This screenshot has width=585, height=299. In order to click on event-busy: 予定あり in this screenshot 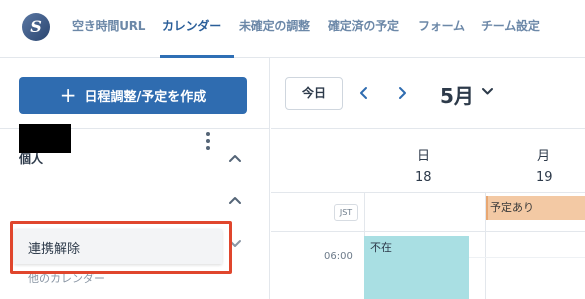, I will do `click(535, 208)`.